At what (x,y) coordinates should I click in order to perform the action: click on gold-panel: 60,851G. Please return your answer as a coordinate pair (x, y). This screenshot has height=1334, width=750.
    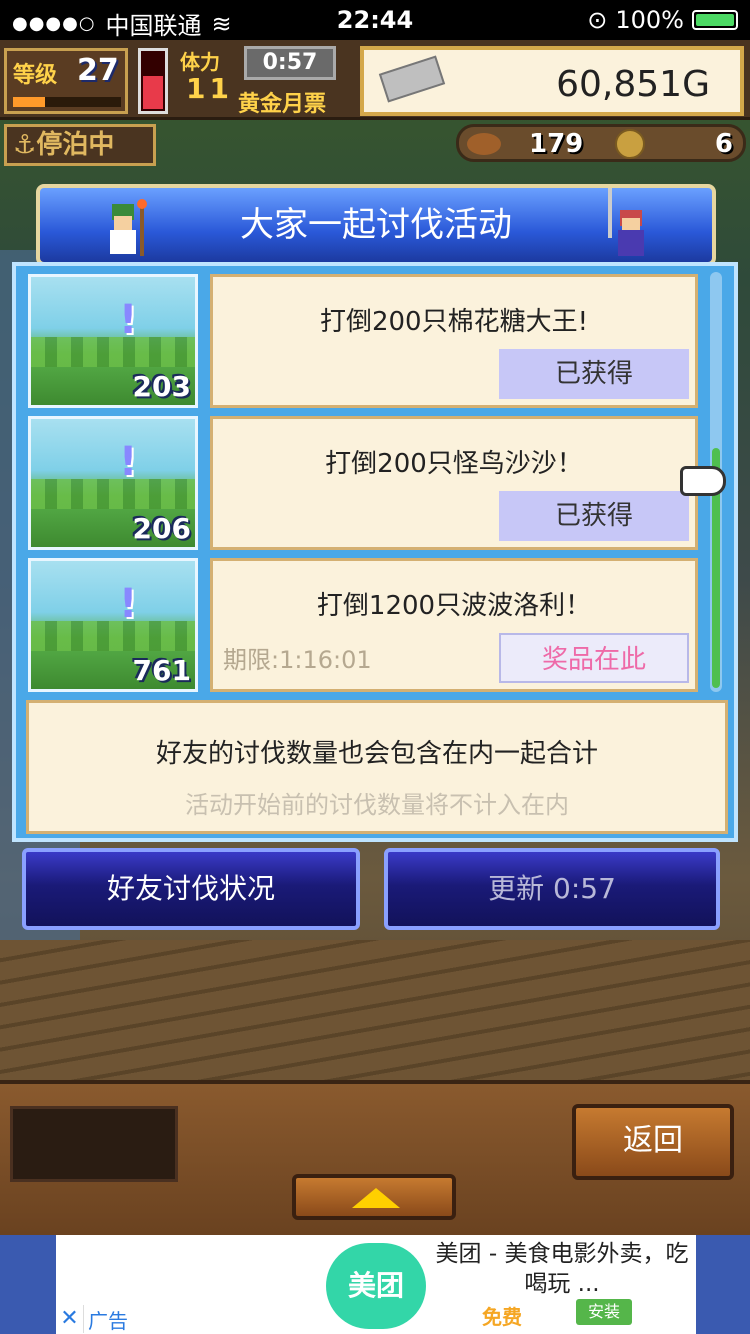
    Looking at the image, I should click on (552, 81).